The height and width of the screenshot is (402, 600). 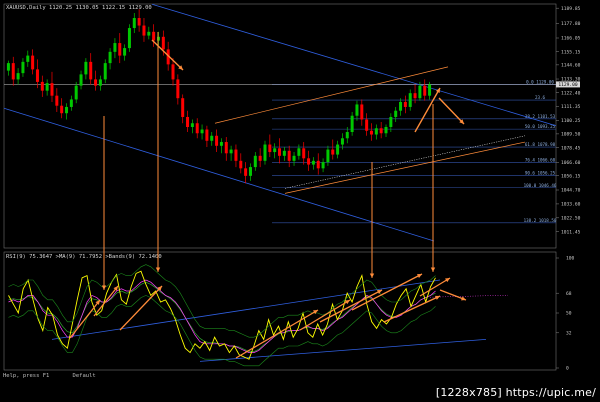 I want to click on rsi-axis-label: 100, so click(x=570, y=259).